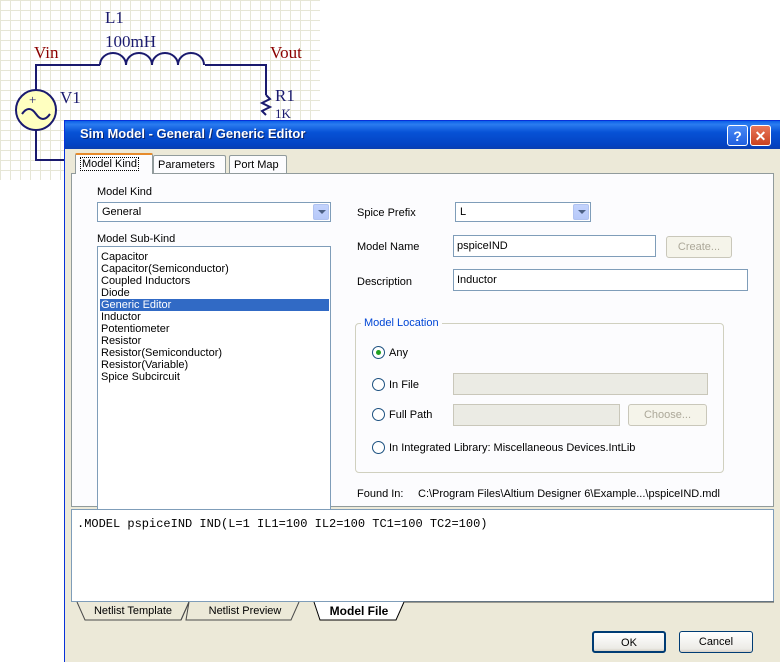 This screenshot has height=662, width=780. I want to click on list-item-selected: Generic Editor, so click(214, 305).